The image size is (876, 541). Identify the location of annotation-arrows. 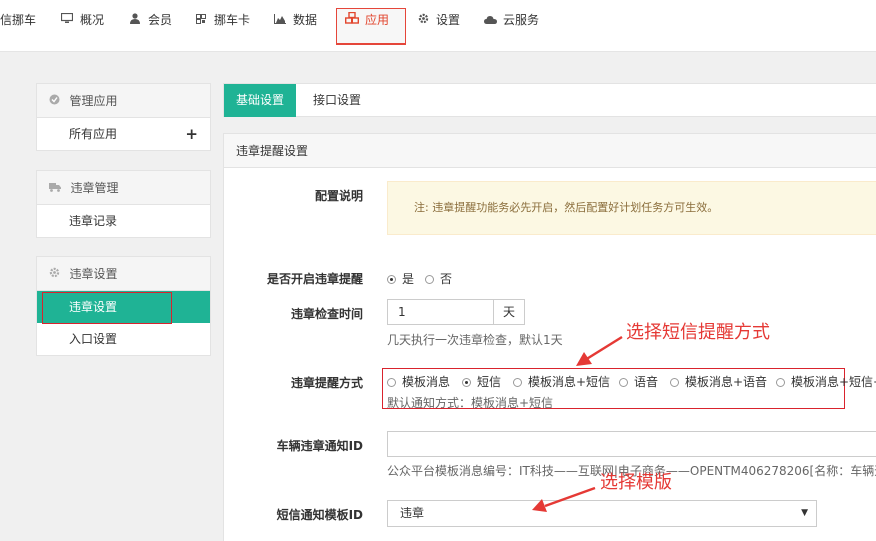
(577, 423).